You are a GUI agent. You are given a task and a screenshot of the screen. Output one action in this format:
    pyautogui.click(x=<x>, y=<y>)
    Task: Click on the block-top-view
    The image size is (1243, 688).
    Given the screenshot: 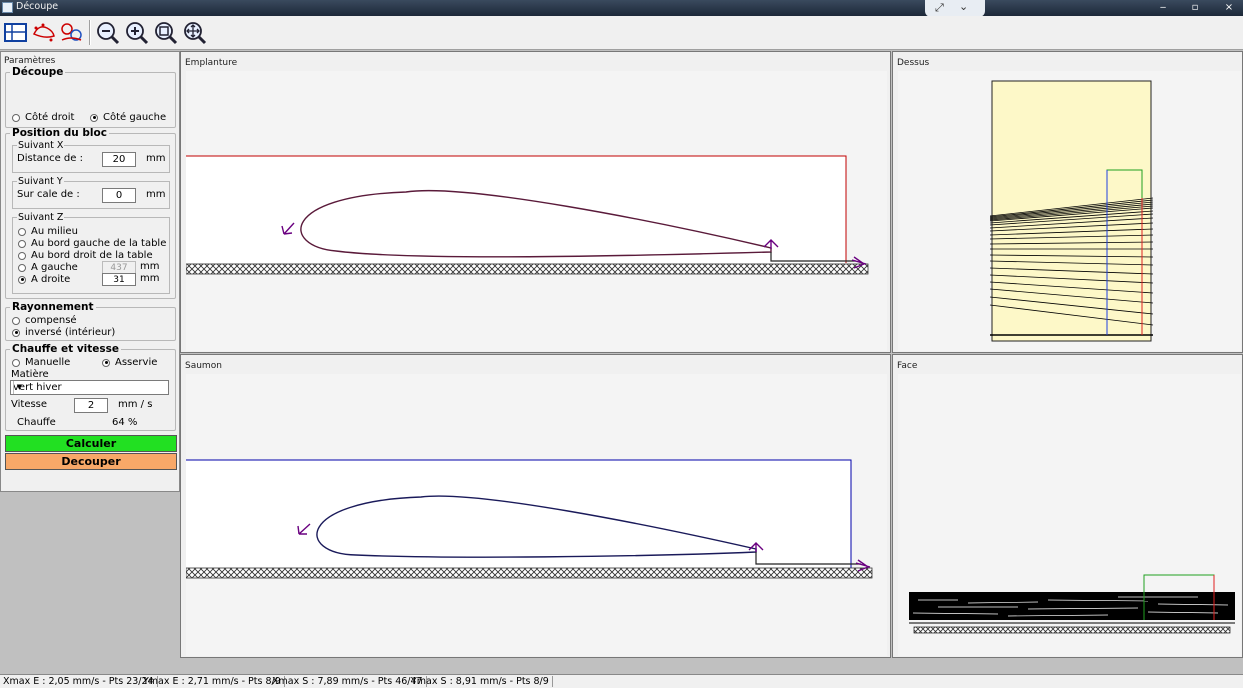 What is the action you would take?
    pyautogui.click(x=1071, y=211)
    